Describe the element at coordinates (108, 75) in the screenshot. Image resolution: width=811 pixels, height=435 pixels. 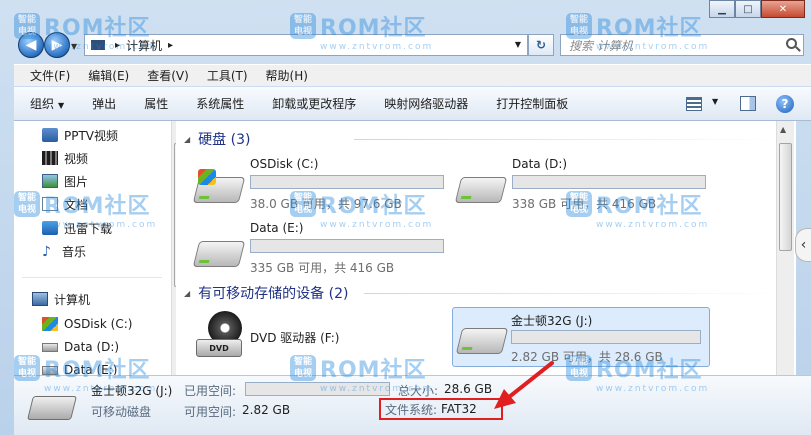
I see `menu-edit: 编辑(E)` at that location.